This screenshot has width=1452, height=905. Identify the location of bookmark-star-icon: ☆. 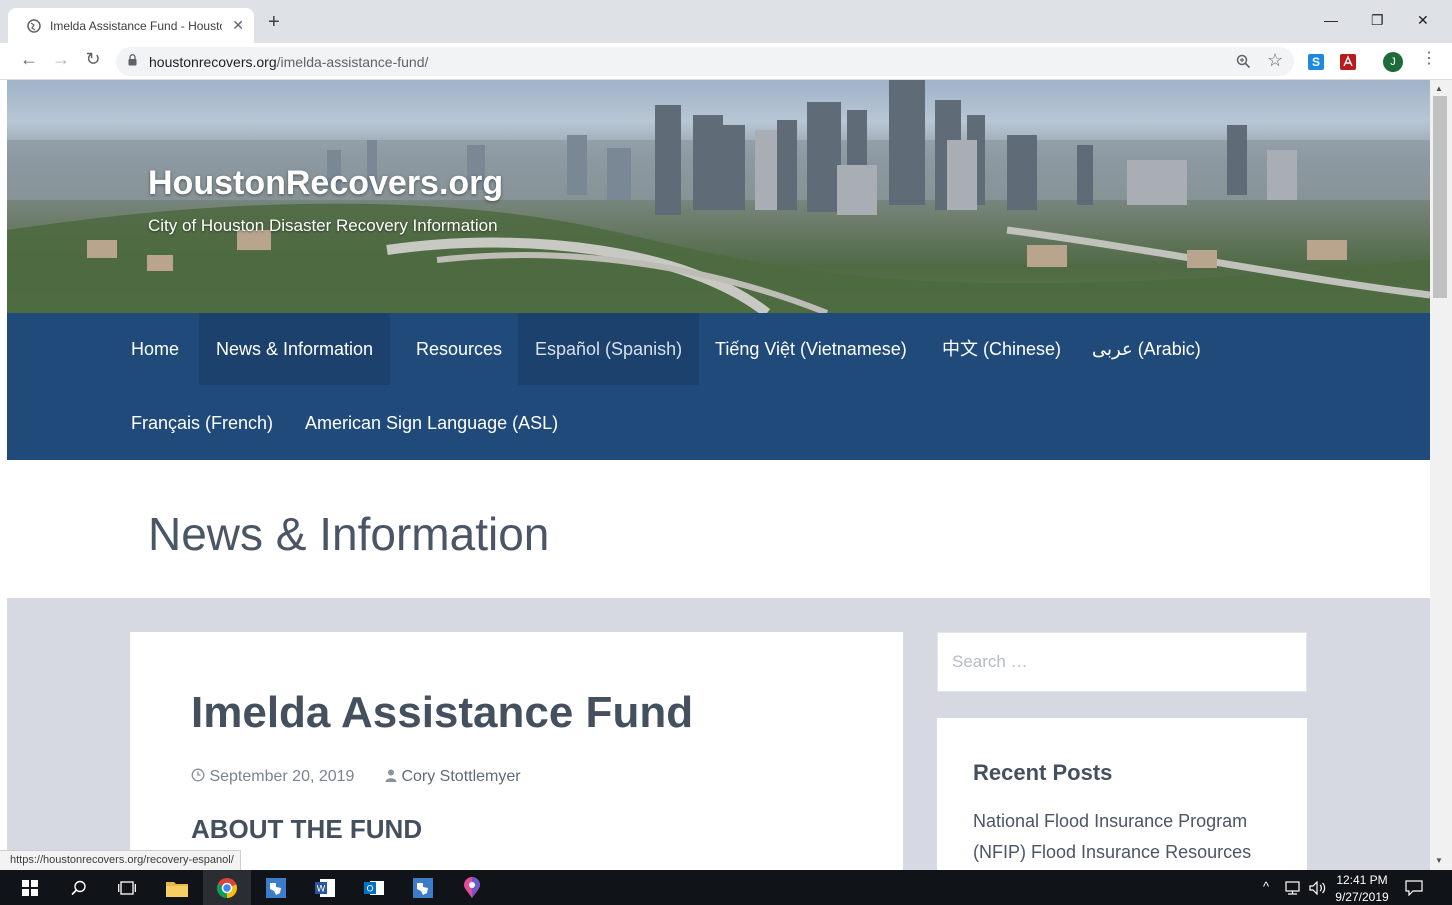
(1275, 60).